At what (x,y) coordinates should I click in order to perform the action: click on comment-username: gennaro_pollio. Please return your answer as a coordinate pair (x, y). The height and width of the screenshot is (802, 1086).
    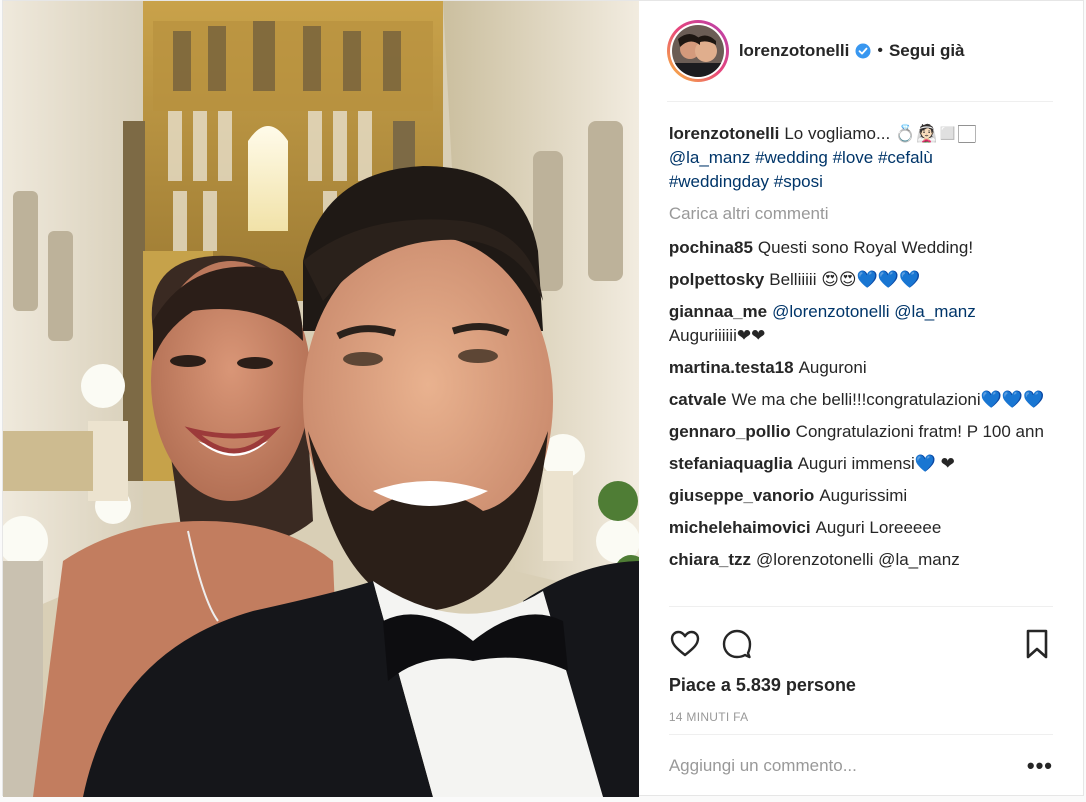
    Looking at the image, I should click on (730, 431).